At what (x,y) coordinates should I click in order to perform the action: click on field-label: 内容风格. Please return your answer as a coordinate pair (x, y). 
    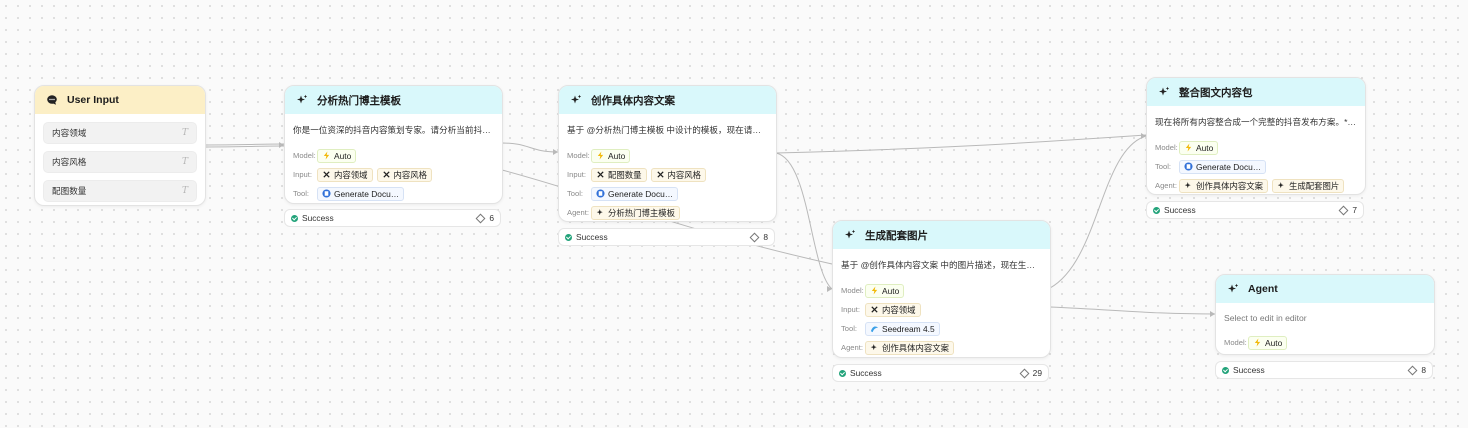
    Looking at the image, I should click on (69, 162).